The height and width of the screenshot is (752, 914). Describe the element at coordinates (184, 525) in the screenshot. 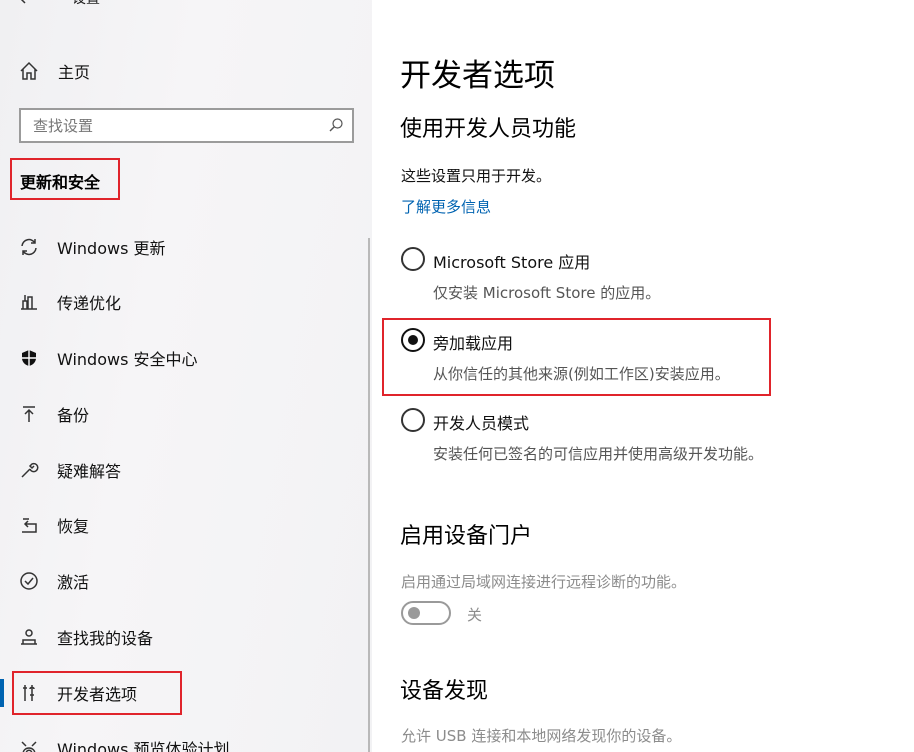

I see `sidebar-item-recovery: 恢复` at that location.